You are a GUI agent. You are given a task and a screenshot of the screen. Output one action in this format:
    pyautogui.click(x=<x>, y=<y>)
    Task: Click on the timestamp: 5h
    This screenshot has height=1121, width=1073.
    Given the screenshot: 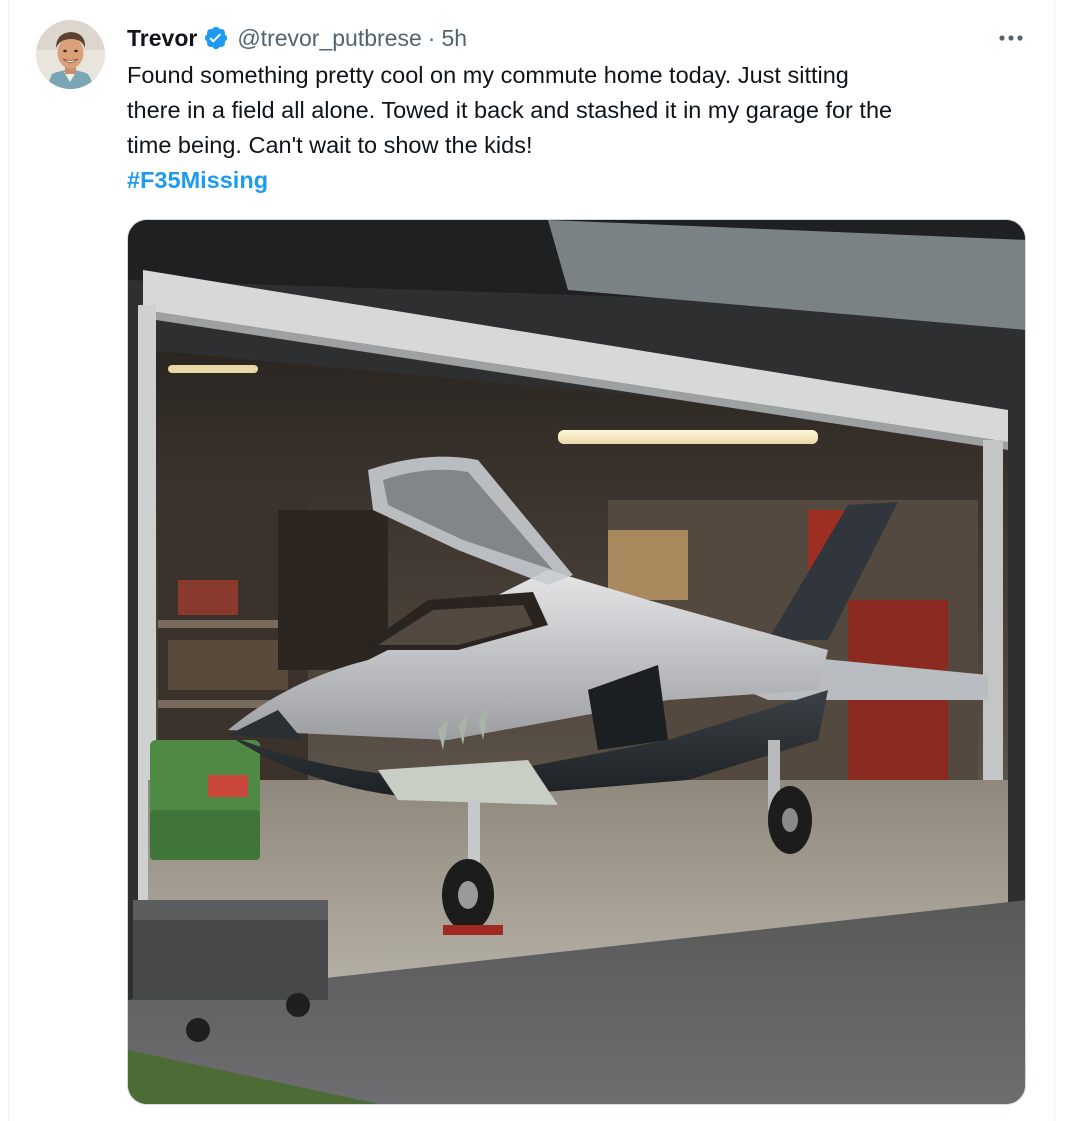 What is the action you would take?
    pyautogui.click(x=454, y=38)
    